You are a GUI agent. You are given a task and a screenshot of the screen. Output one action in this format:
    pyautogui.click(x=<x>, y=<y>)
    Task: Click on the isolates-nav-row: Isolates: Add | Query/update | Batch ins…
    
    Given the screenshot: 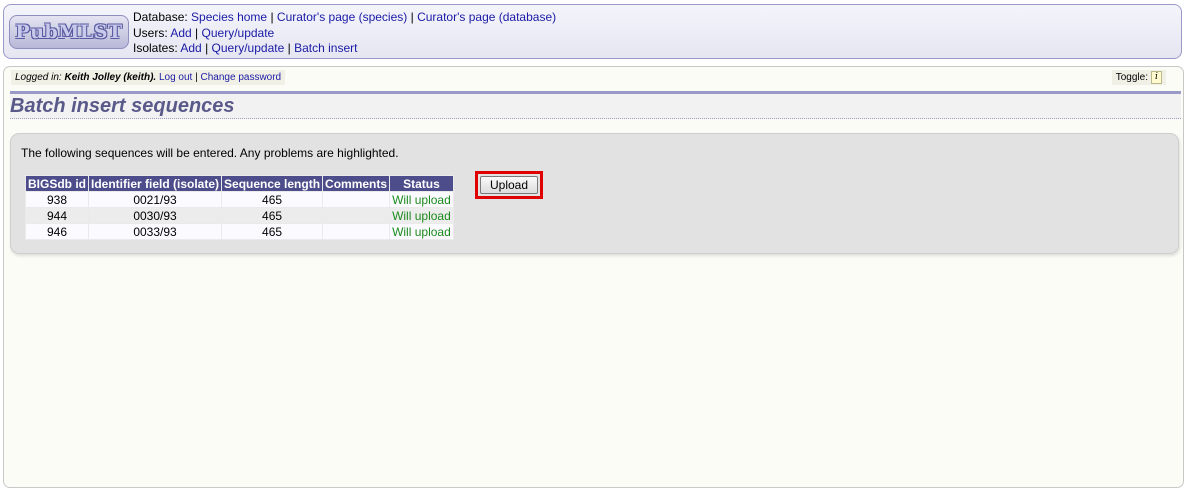 What is the action you would take?
    pyautogui.click(x=344, y=49)
    